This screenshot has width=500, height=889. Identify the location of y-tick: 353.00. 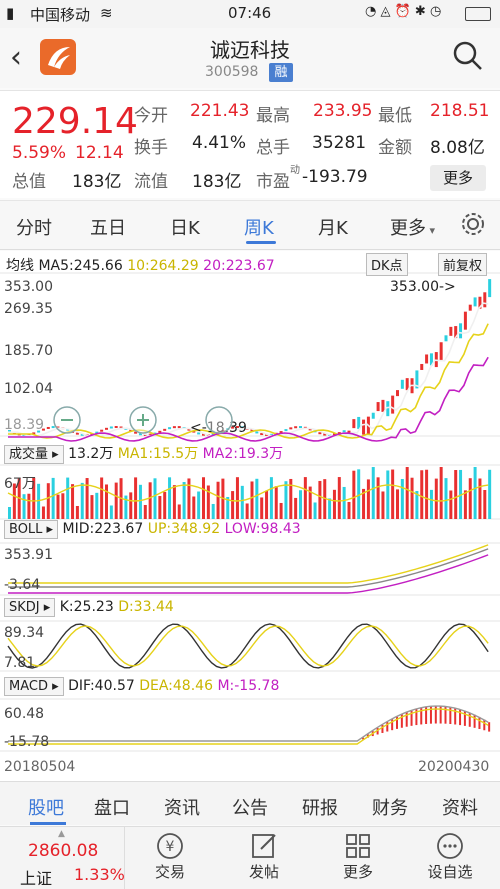
(28, 287).